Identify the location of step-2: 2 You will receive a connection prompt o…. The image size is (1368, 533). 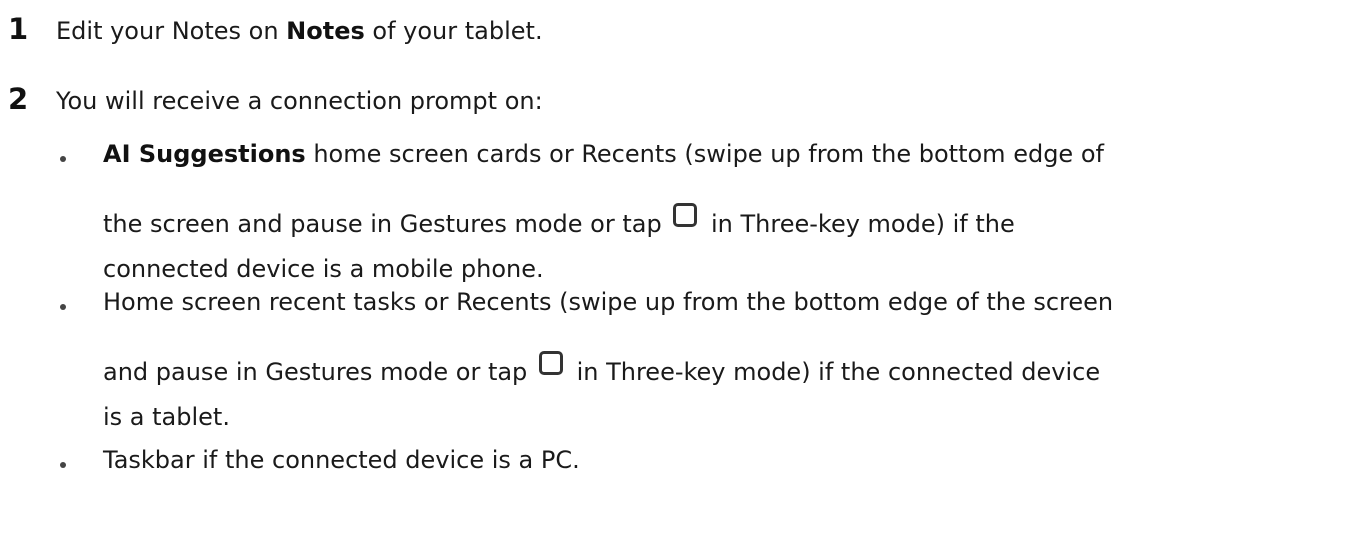
(271, 99).